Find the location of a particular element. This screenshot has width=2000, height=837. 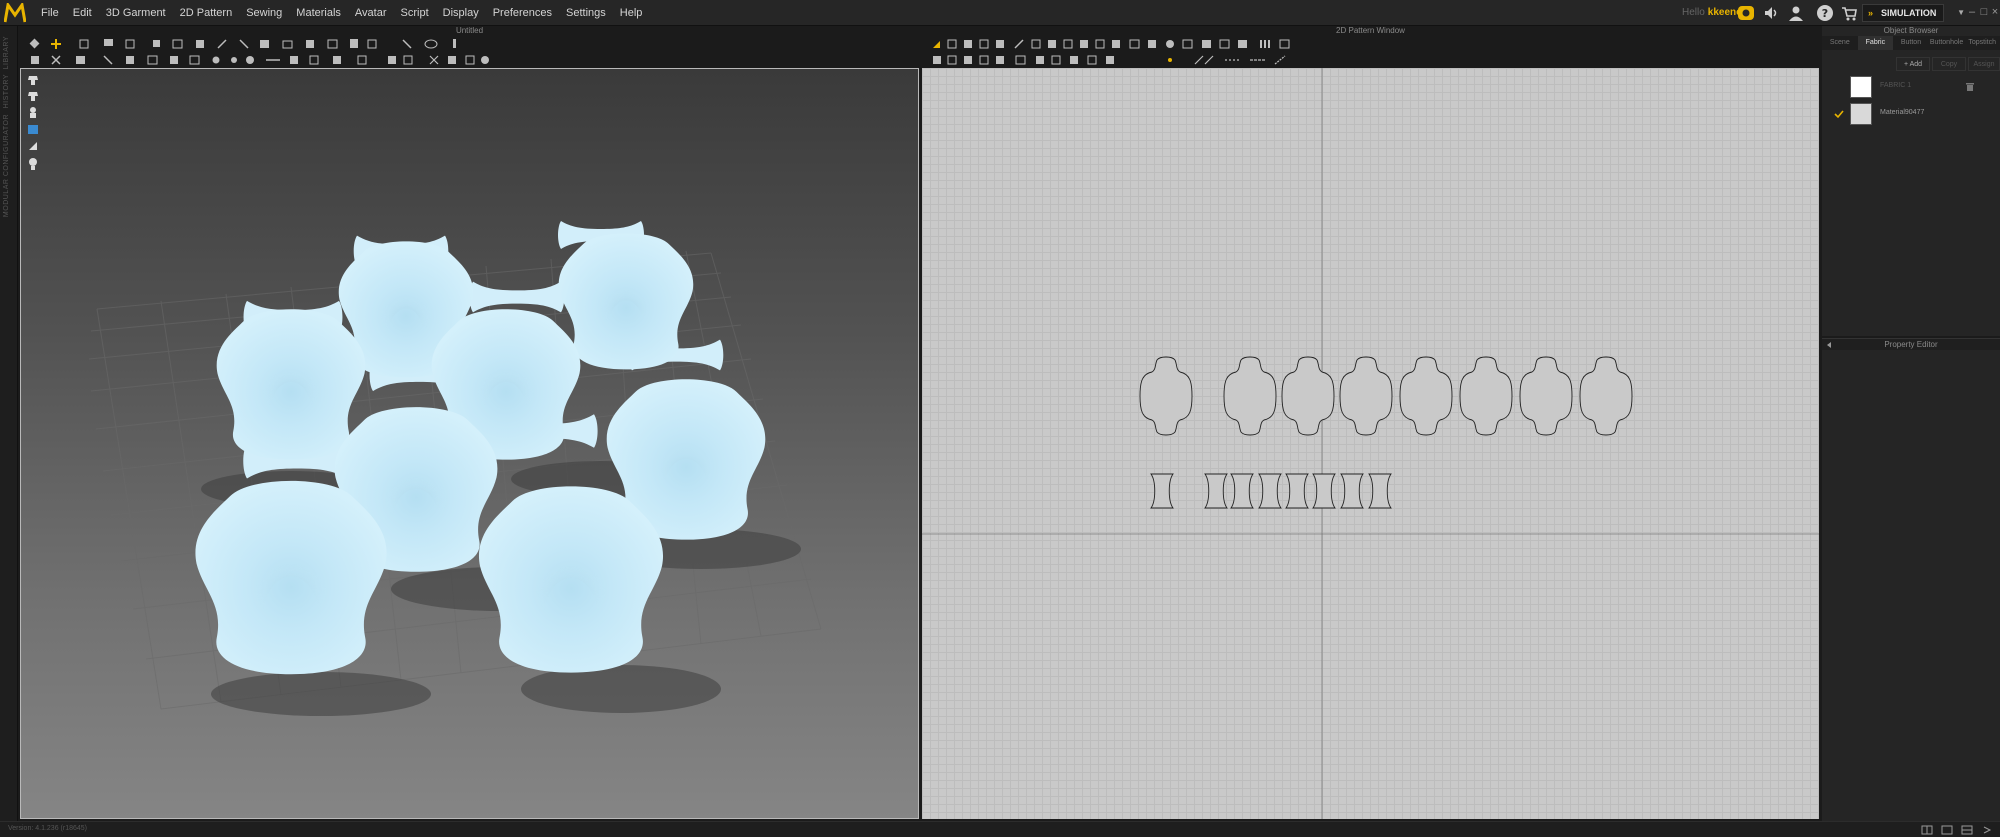

status-bar: Version: 4.1.236 (r18645) is located at coordinates (1000, 829).